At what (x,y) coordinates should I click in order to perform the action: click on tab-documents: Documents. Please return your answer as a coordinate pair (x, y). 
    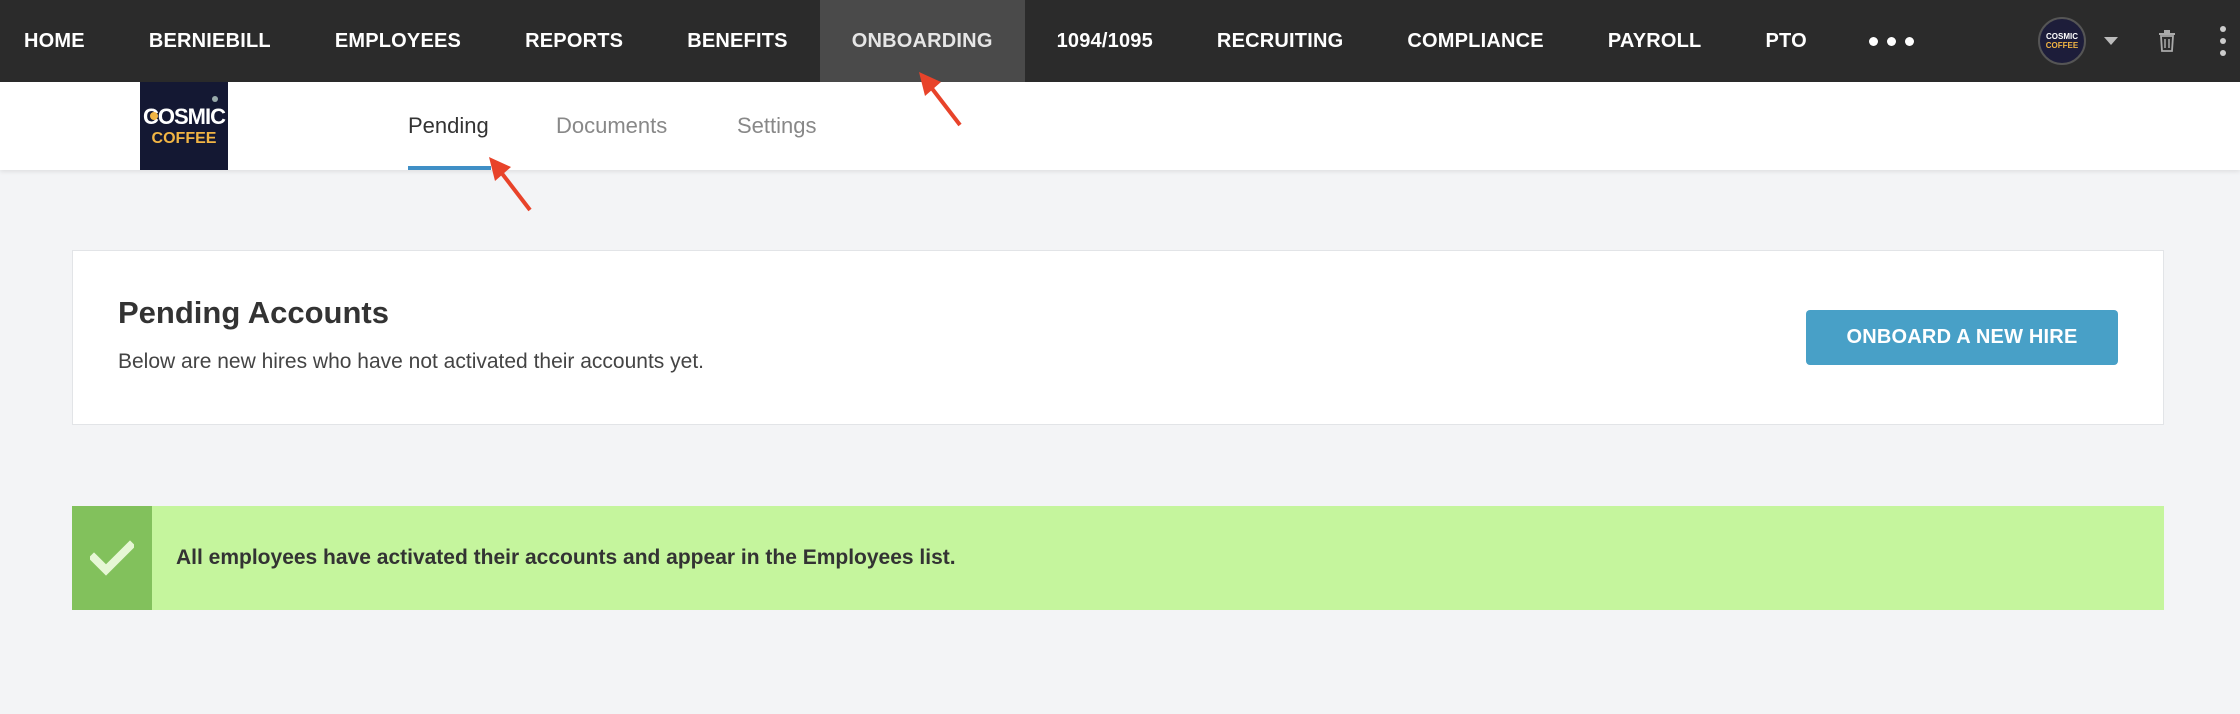
    Looking at the image, I should click on (611, 126).